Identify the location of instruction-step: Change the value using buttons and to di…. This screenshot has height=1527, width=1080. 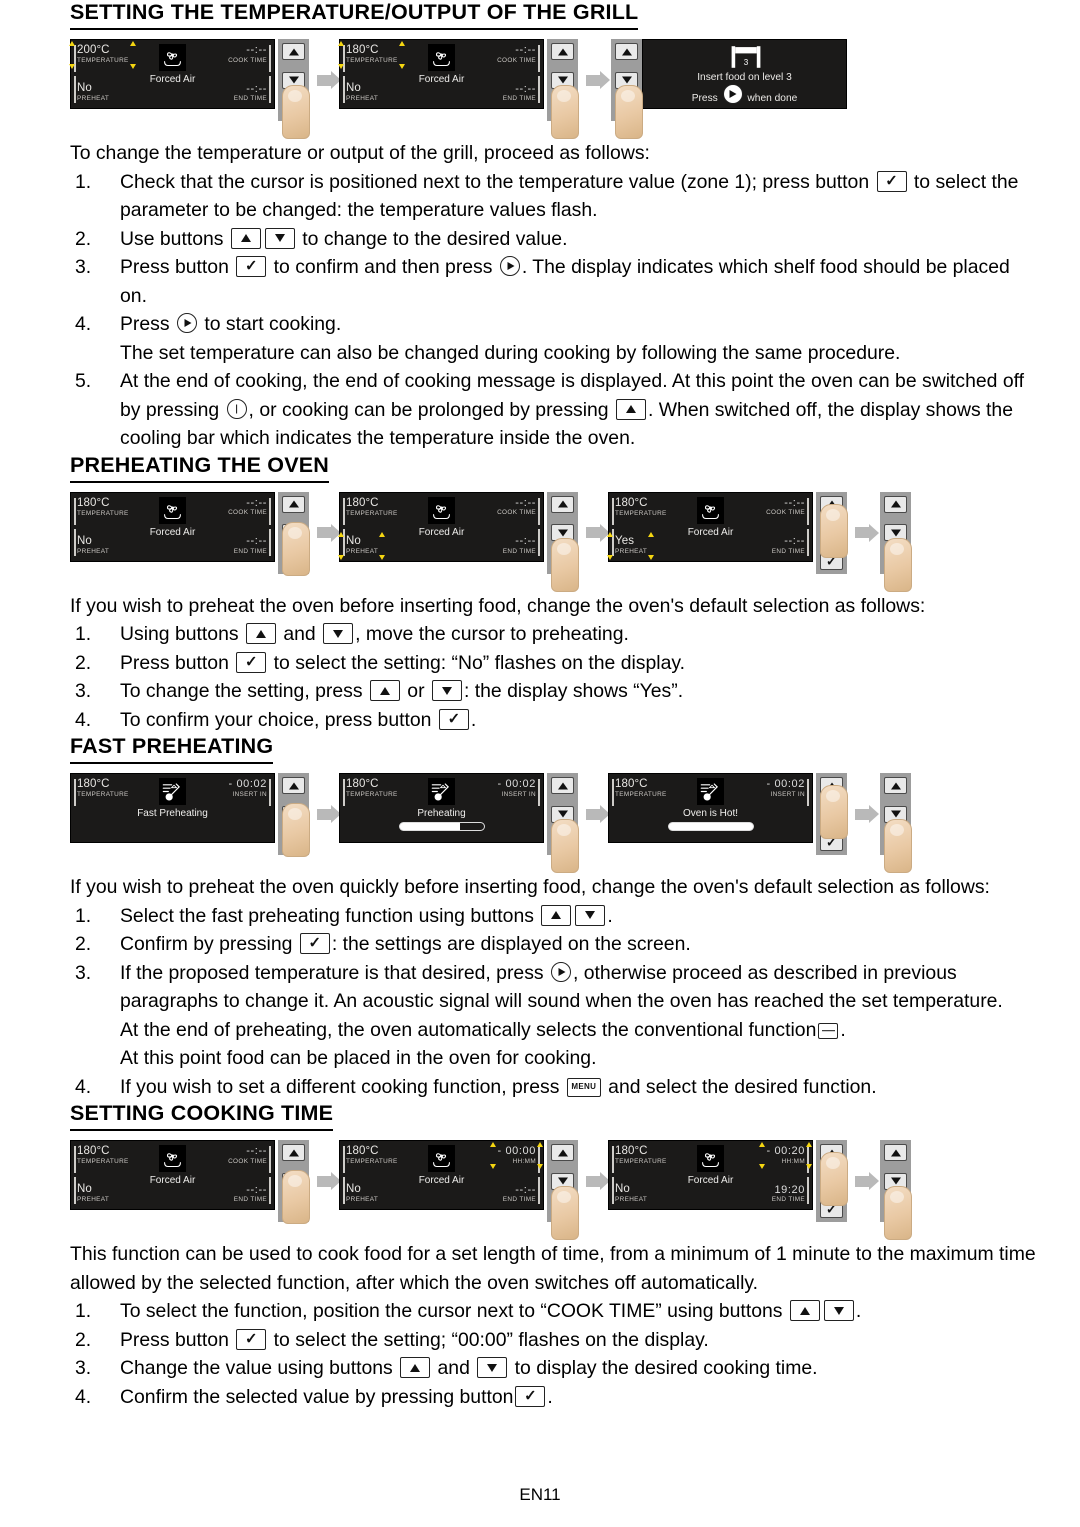
(446, 1368).